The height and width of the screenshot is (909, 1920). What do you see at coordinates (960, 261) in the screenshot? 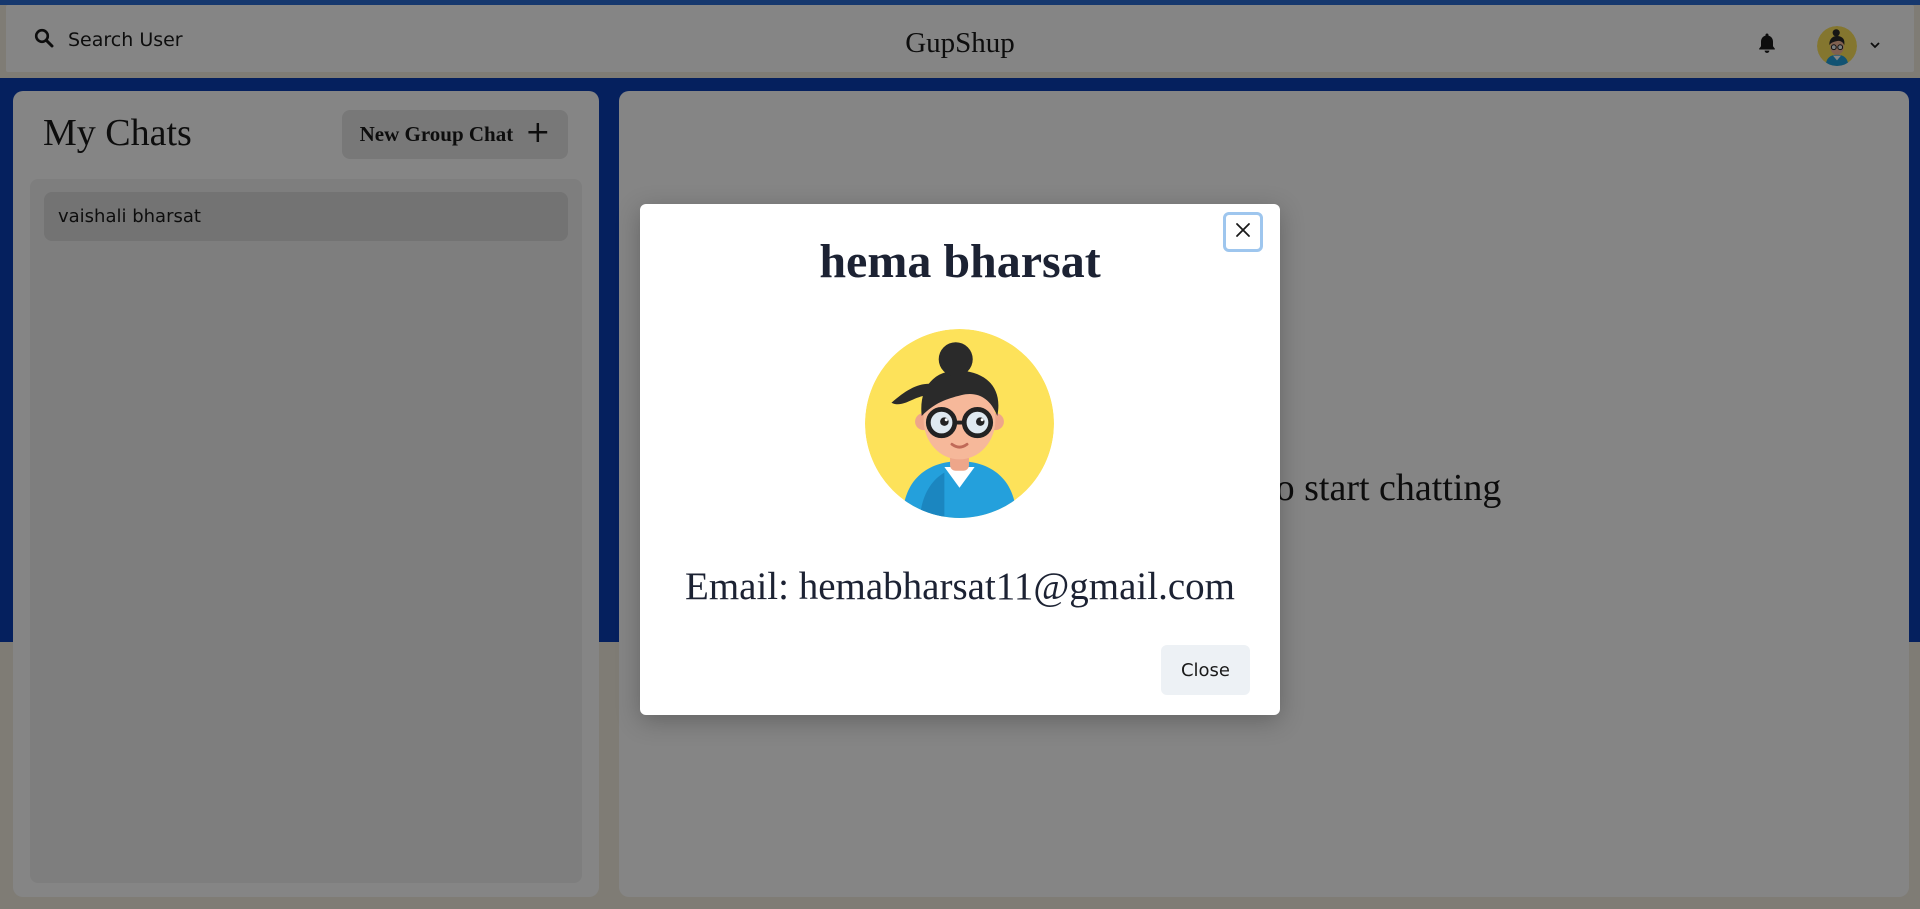
I see `modal-title: hema bharsat` at bounding box center [960, 261].